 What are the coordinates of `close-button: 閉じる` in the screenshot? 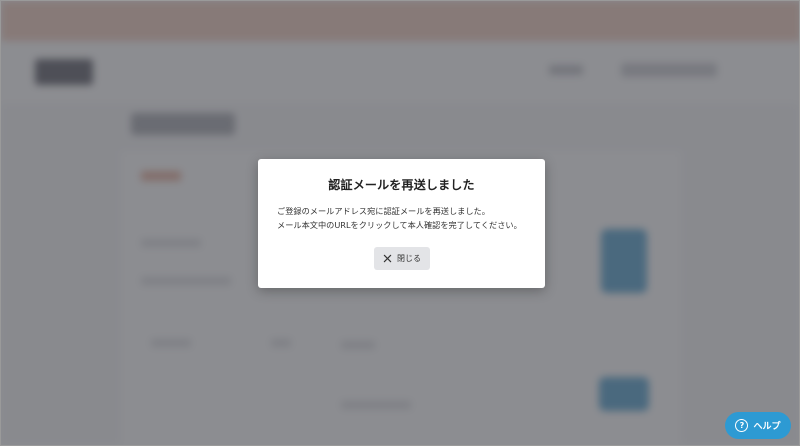 It's located at (402, 258).